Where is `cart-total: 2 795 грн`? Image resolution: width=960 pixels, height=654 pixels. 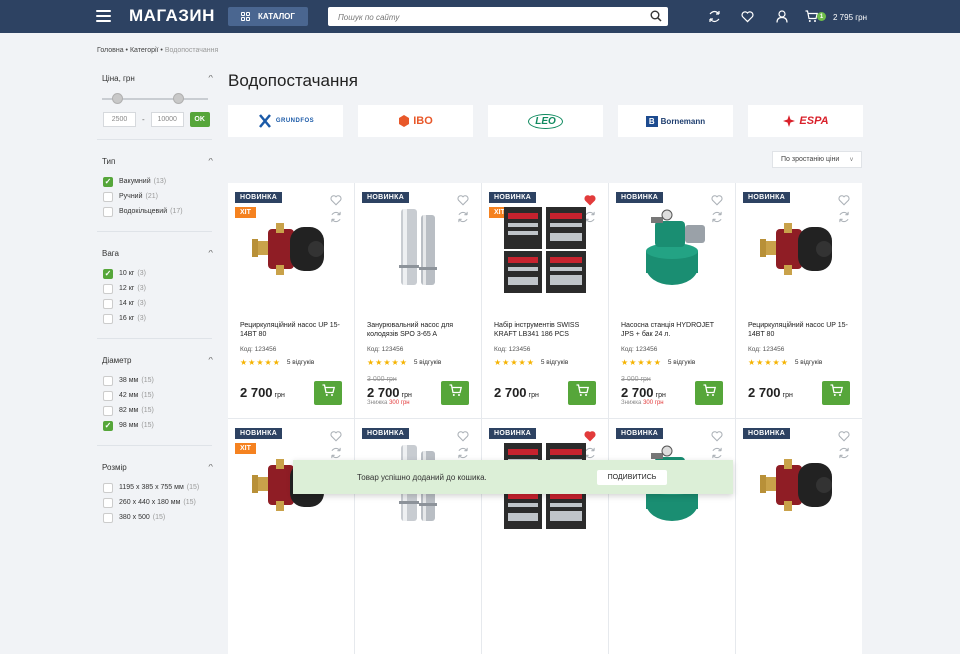
cart-total: 2 795 грн is located at coordinates (850, 17).